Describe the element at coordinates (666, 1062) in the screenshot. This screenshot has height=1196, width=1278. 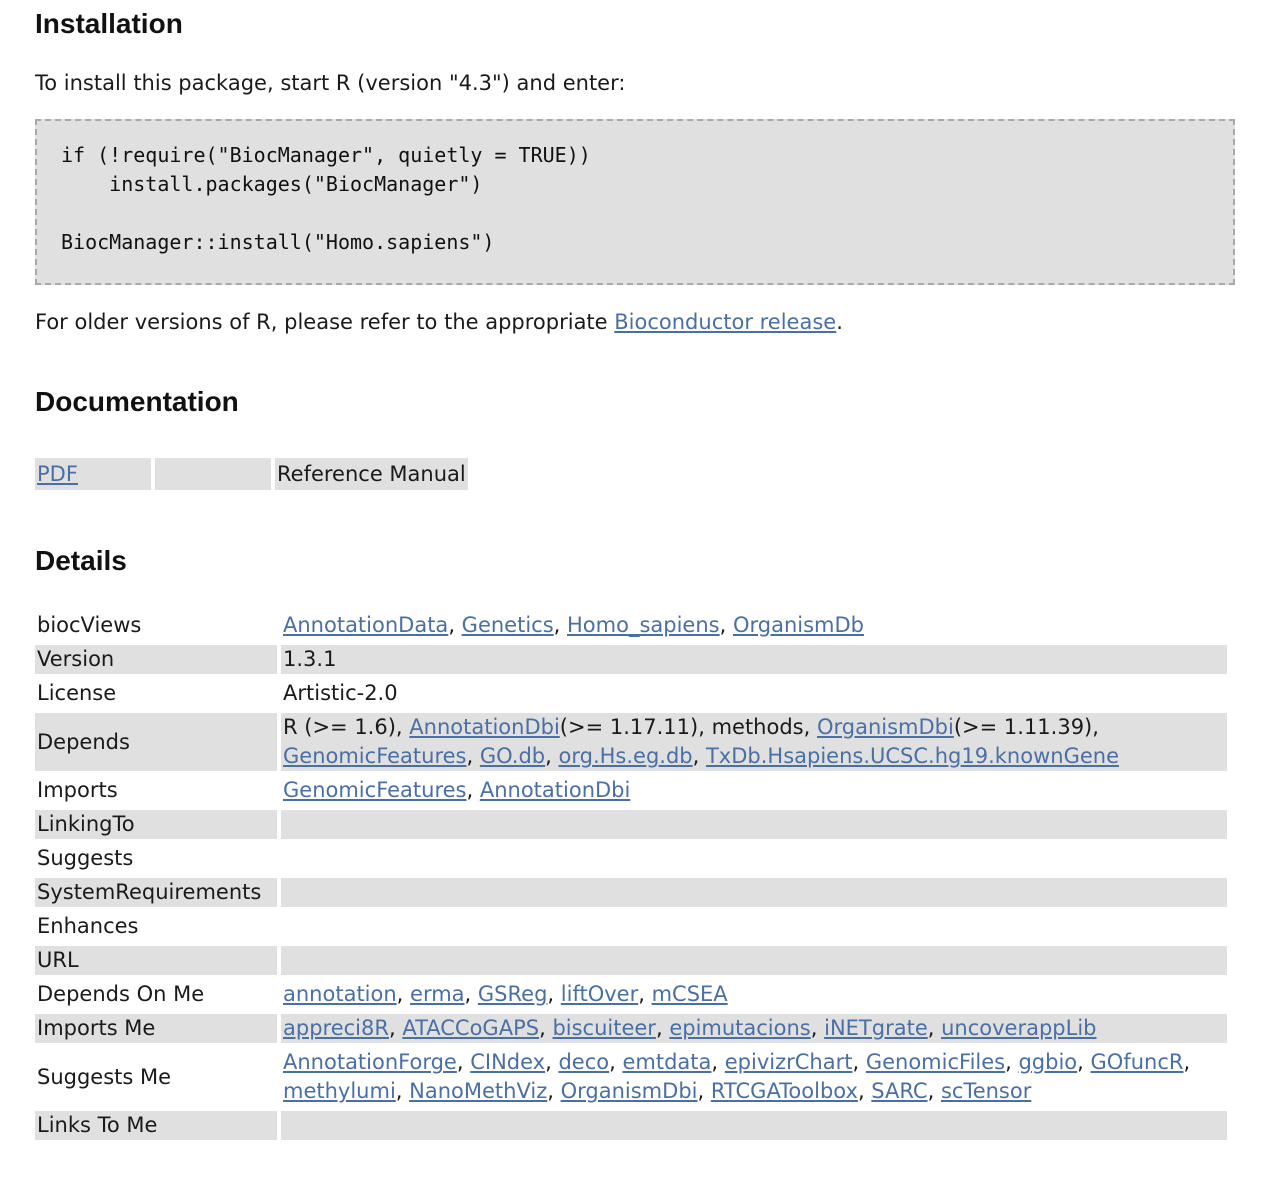
I see `package-link: emtdata` at that location.